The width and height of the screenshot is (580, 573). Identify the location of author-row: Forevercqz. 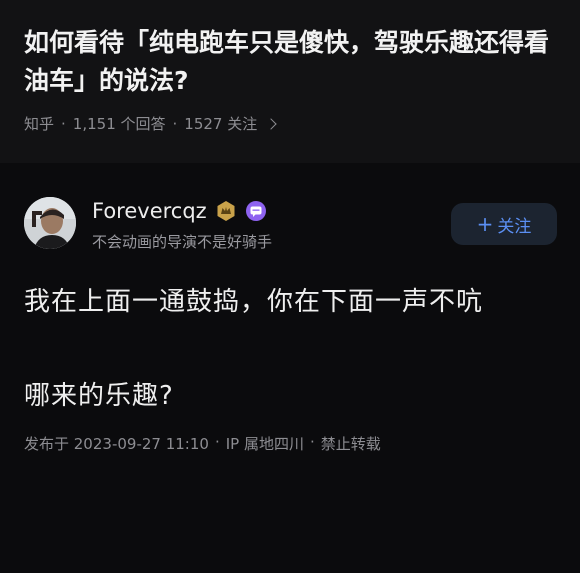
(179, 211).